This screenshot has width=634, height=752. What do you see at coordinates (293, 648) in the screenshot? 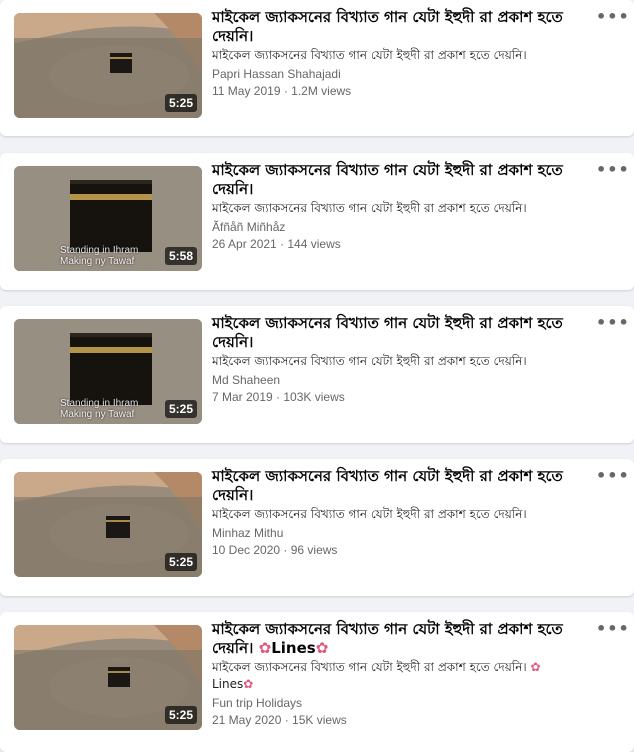
I see `video-title-suffix: Lines` at bounding box center [293, 648].